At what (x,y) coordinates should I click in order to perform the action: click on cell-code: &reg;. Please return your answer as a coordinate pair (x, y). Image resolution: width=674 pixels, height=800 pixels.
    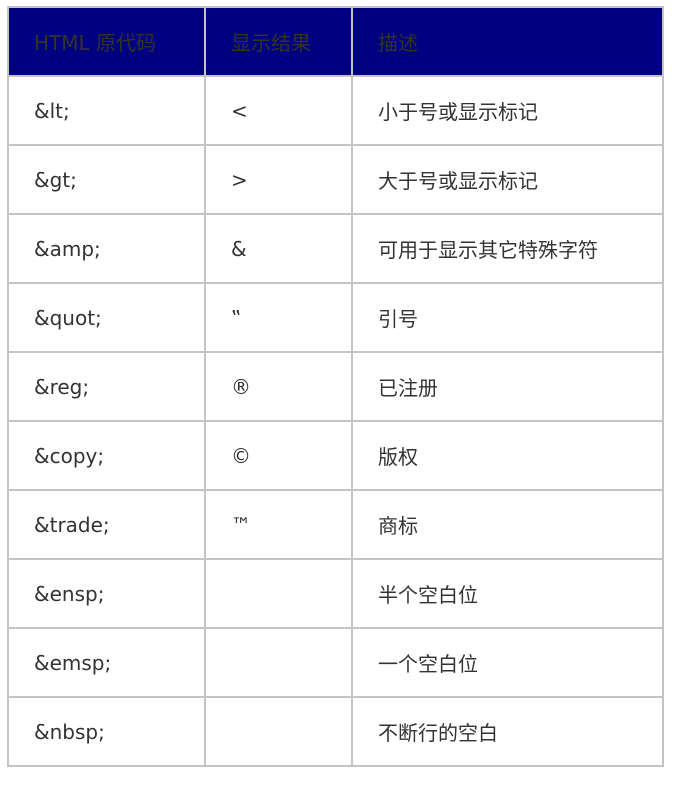
    Looking at the image, I should click on (106, 386).